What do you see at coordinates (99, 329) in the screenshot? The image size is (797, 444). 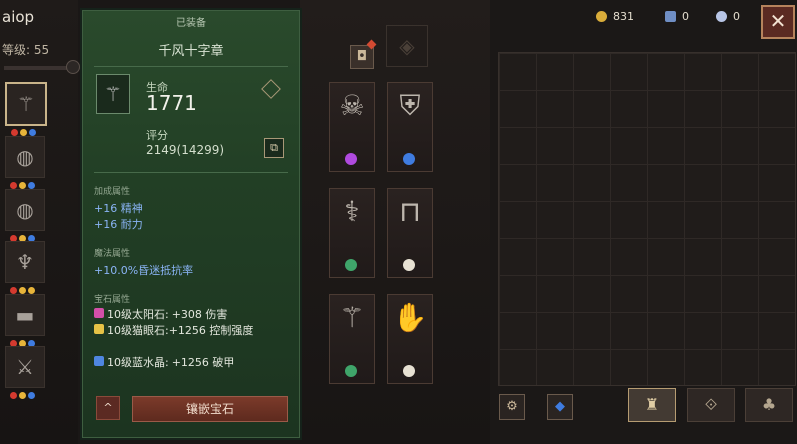 I see `cats-eye-icon` at bounding box center [99, 329].